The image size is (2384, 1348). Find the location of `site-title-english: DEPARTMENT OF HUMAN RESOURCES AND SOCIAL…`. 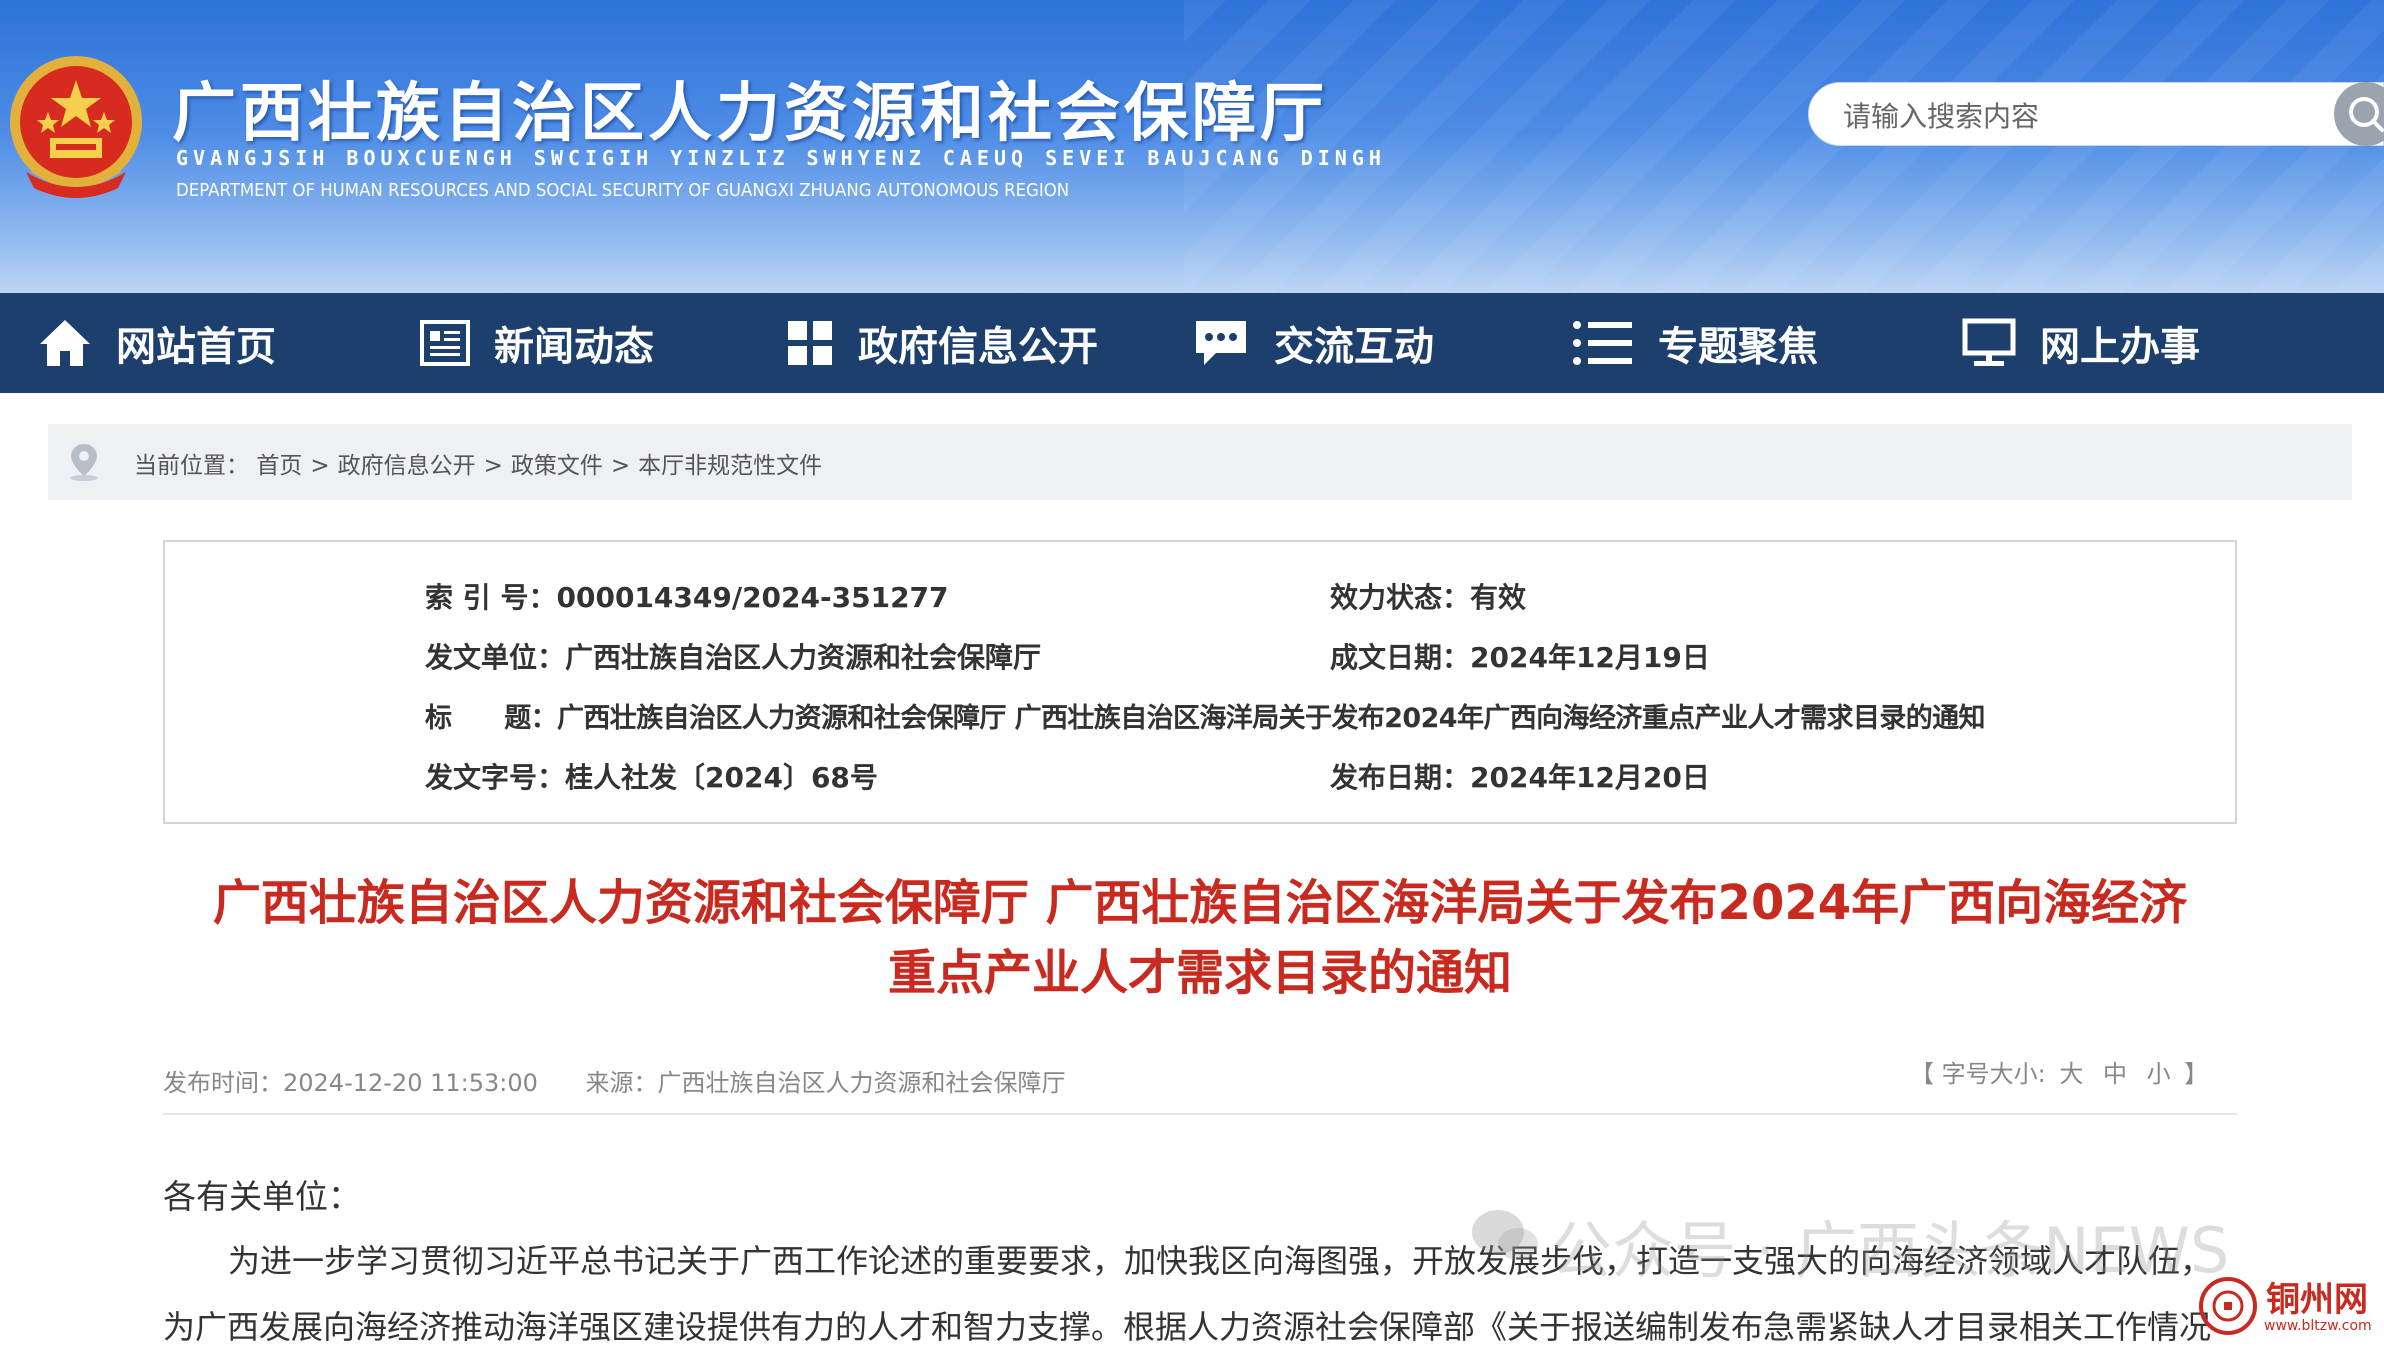

site-title-english: DEPARTMENT OF HUMAN RESOURCES AND SOCIAL… is located at coordinates (623, 190).